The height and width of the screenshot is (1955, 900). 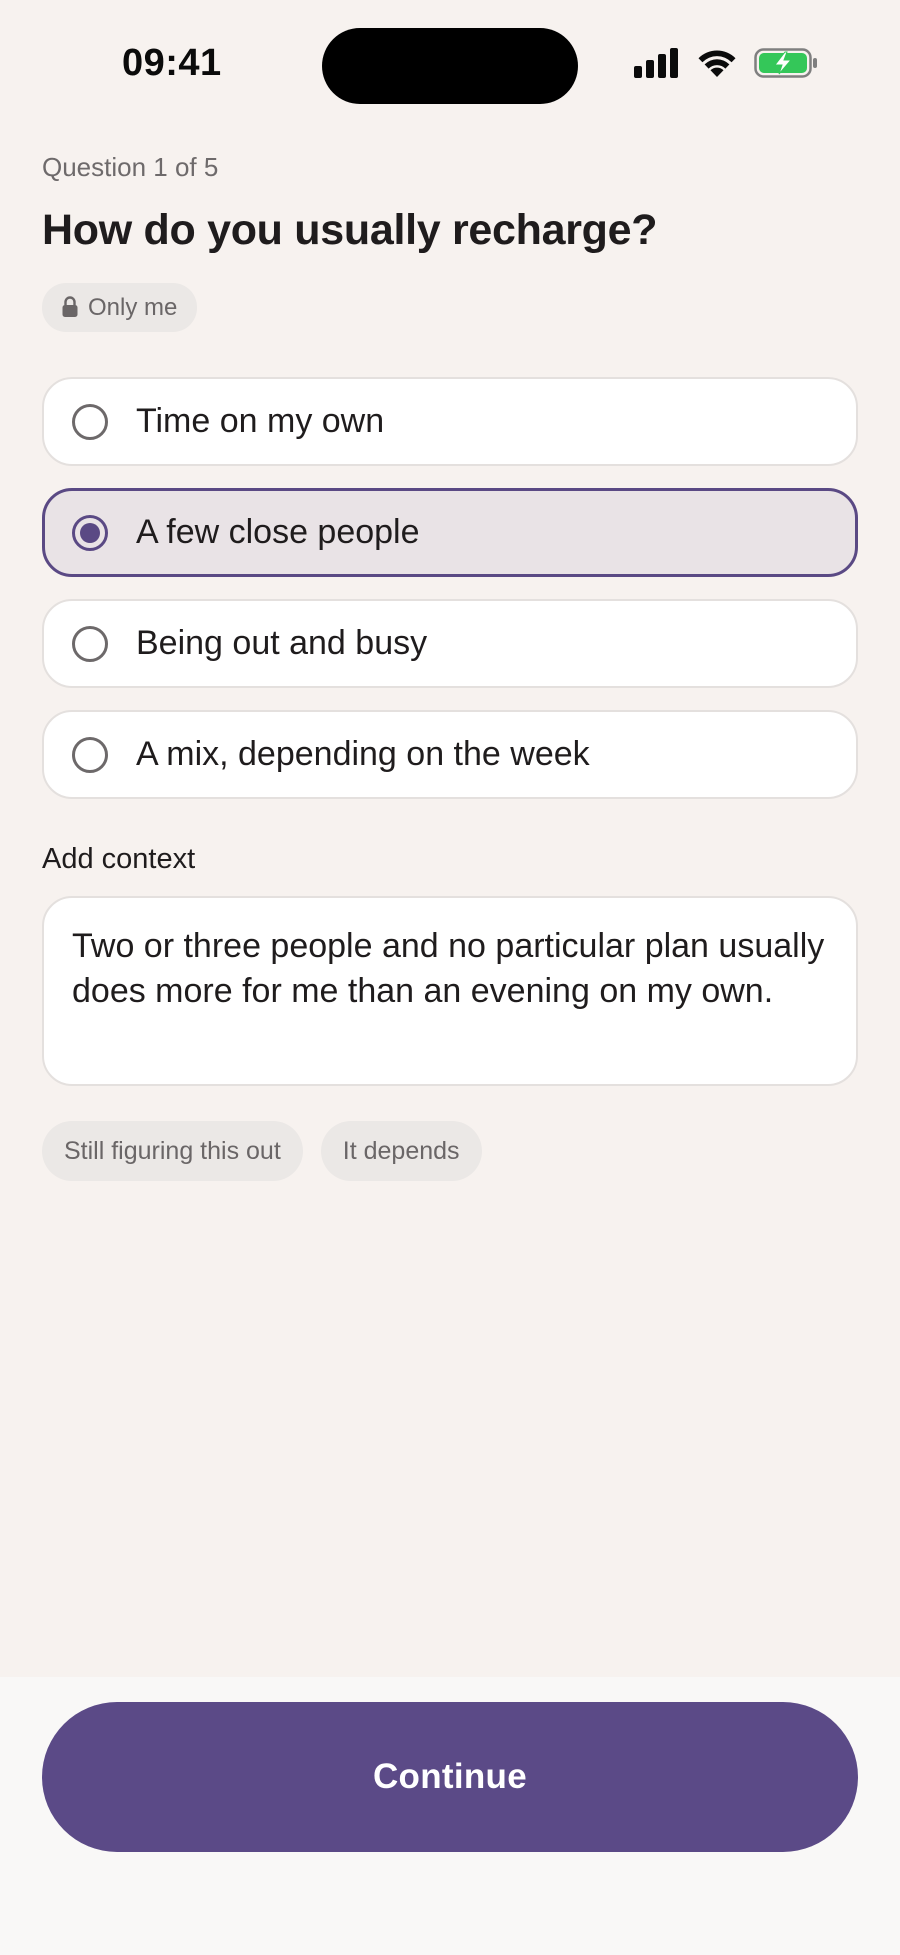 I want to click on battery-charging-icon, so click(x=785, y=63).